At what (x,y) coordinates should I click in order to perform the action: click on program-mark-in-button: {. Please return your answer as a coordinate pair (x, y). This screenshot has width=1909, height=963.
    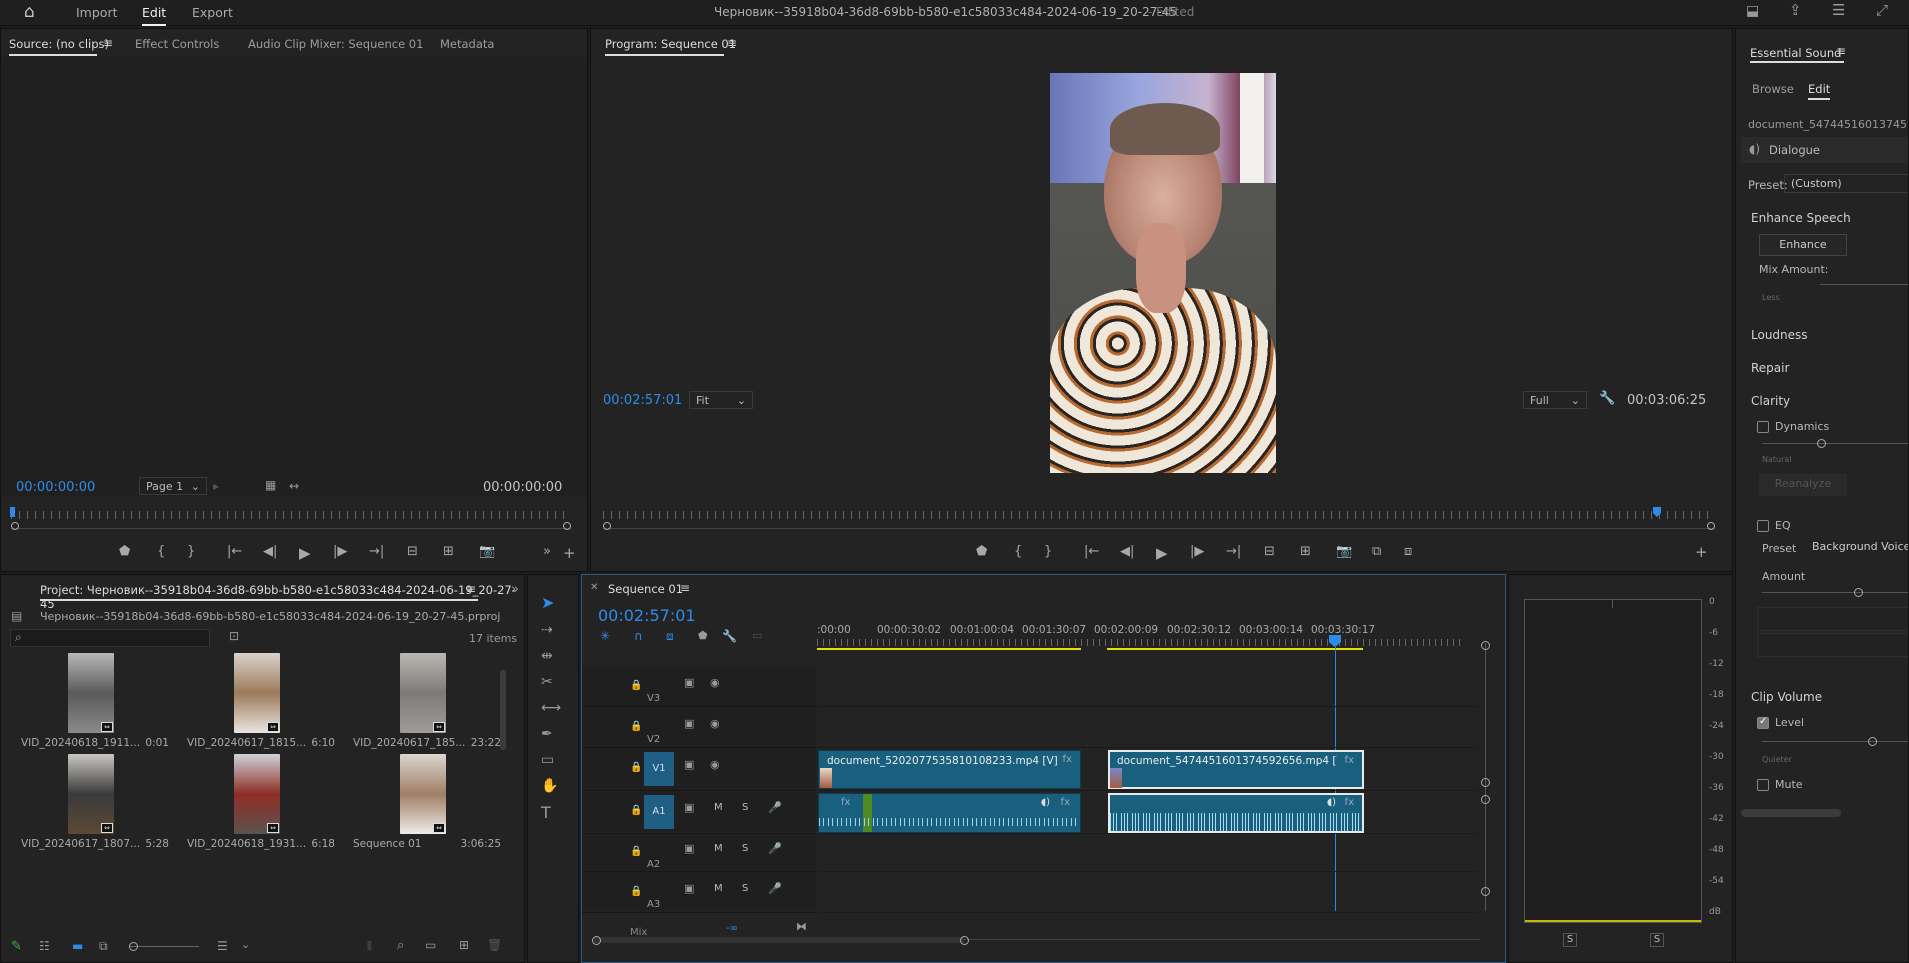
    Looking at the image, I should click on (1018, 551).